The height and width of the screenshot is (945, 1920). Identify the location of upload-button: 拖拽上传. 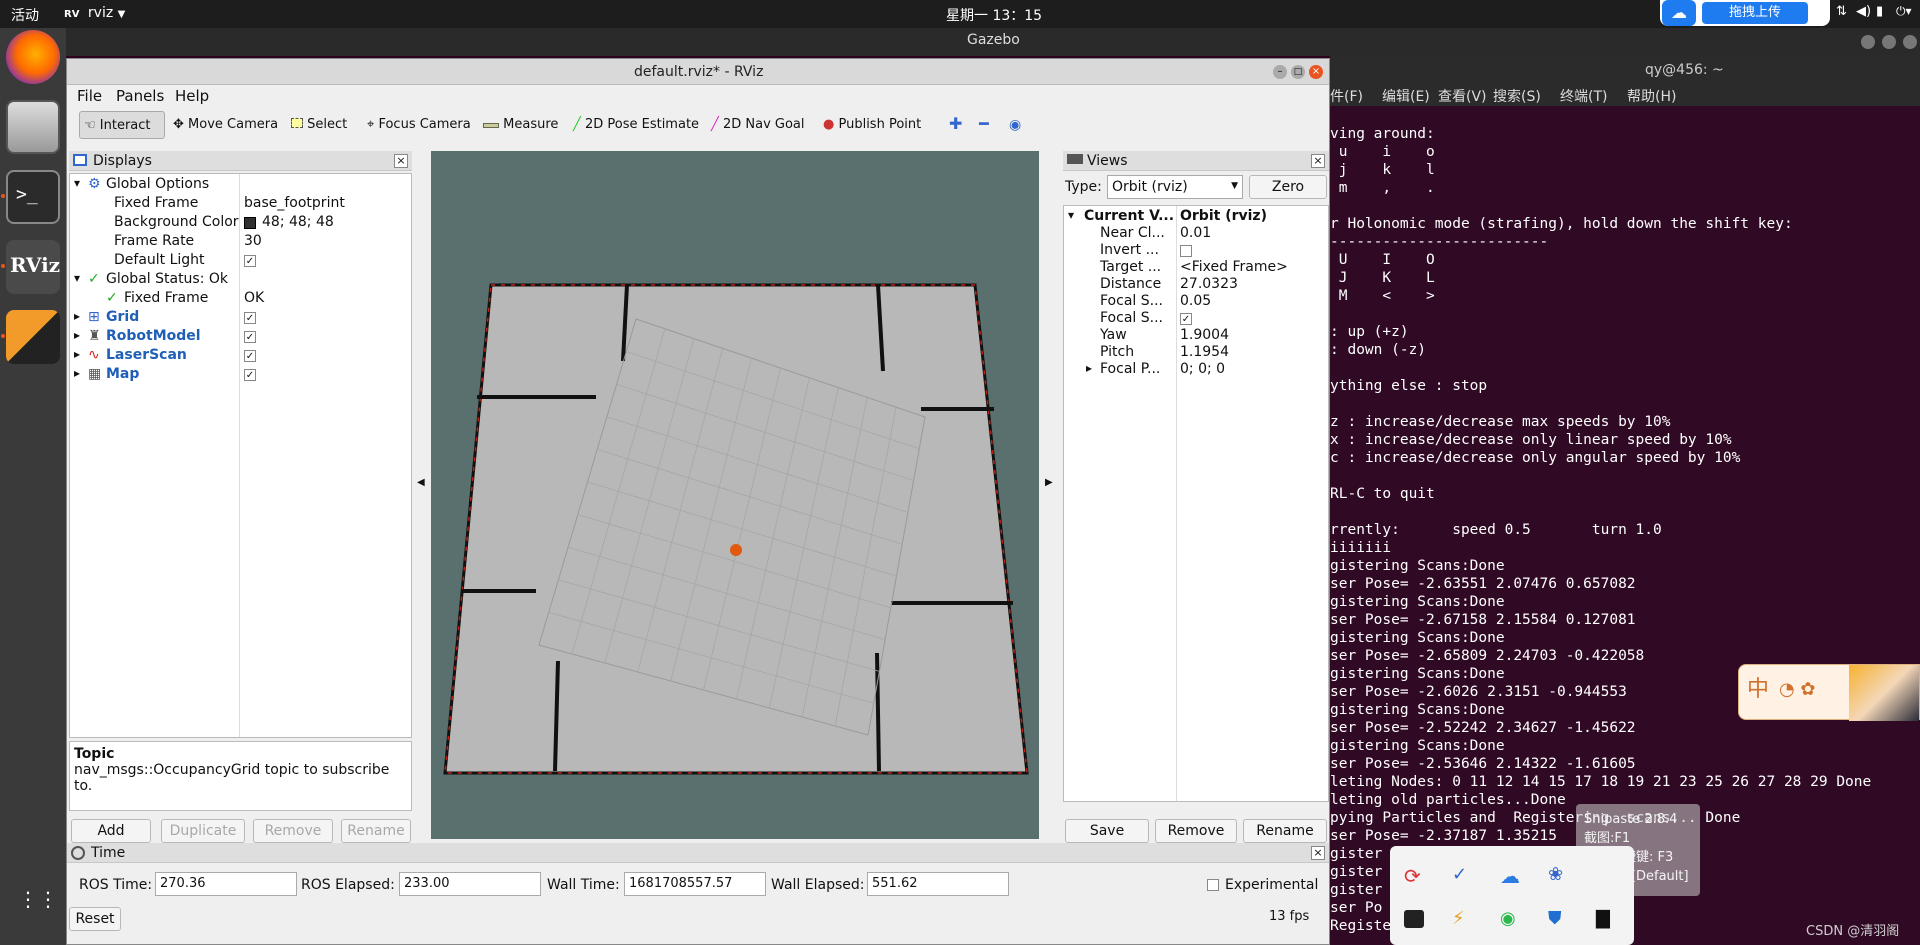
(1755, 13).